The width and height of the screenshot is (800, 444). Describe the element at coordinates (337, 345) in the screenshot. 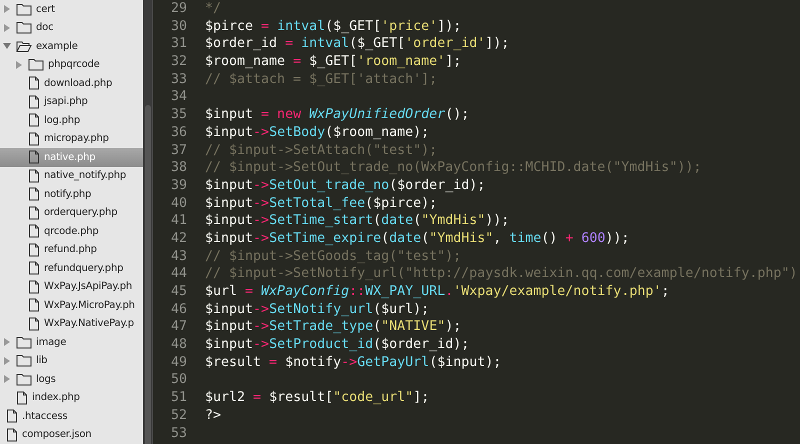

I see `code-line: $input->SetProduct_id($order_id);` at that location.